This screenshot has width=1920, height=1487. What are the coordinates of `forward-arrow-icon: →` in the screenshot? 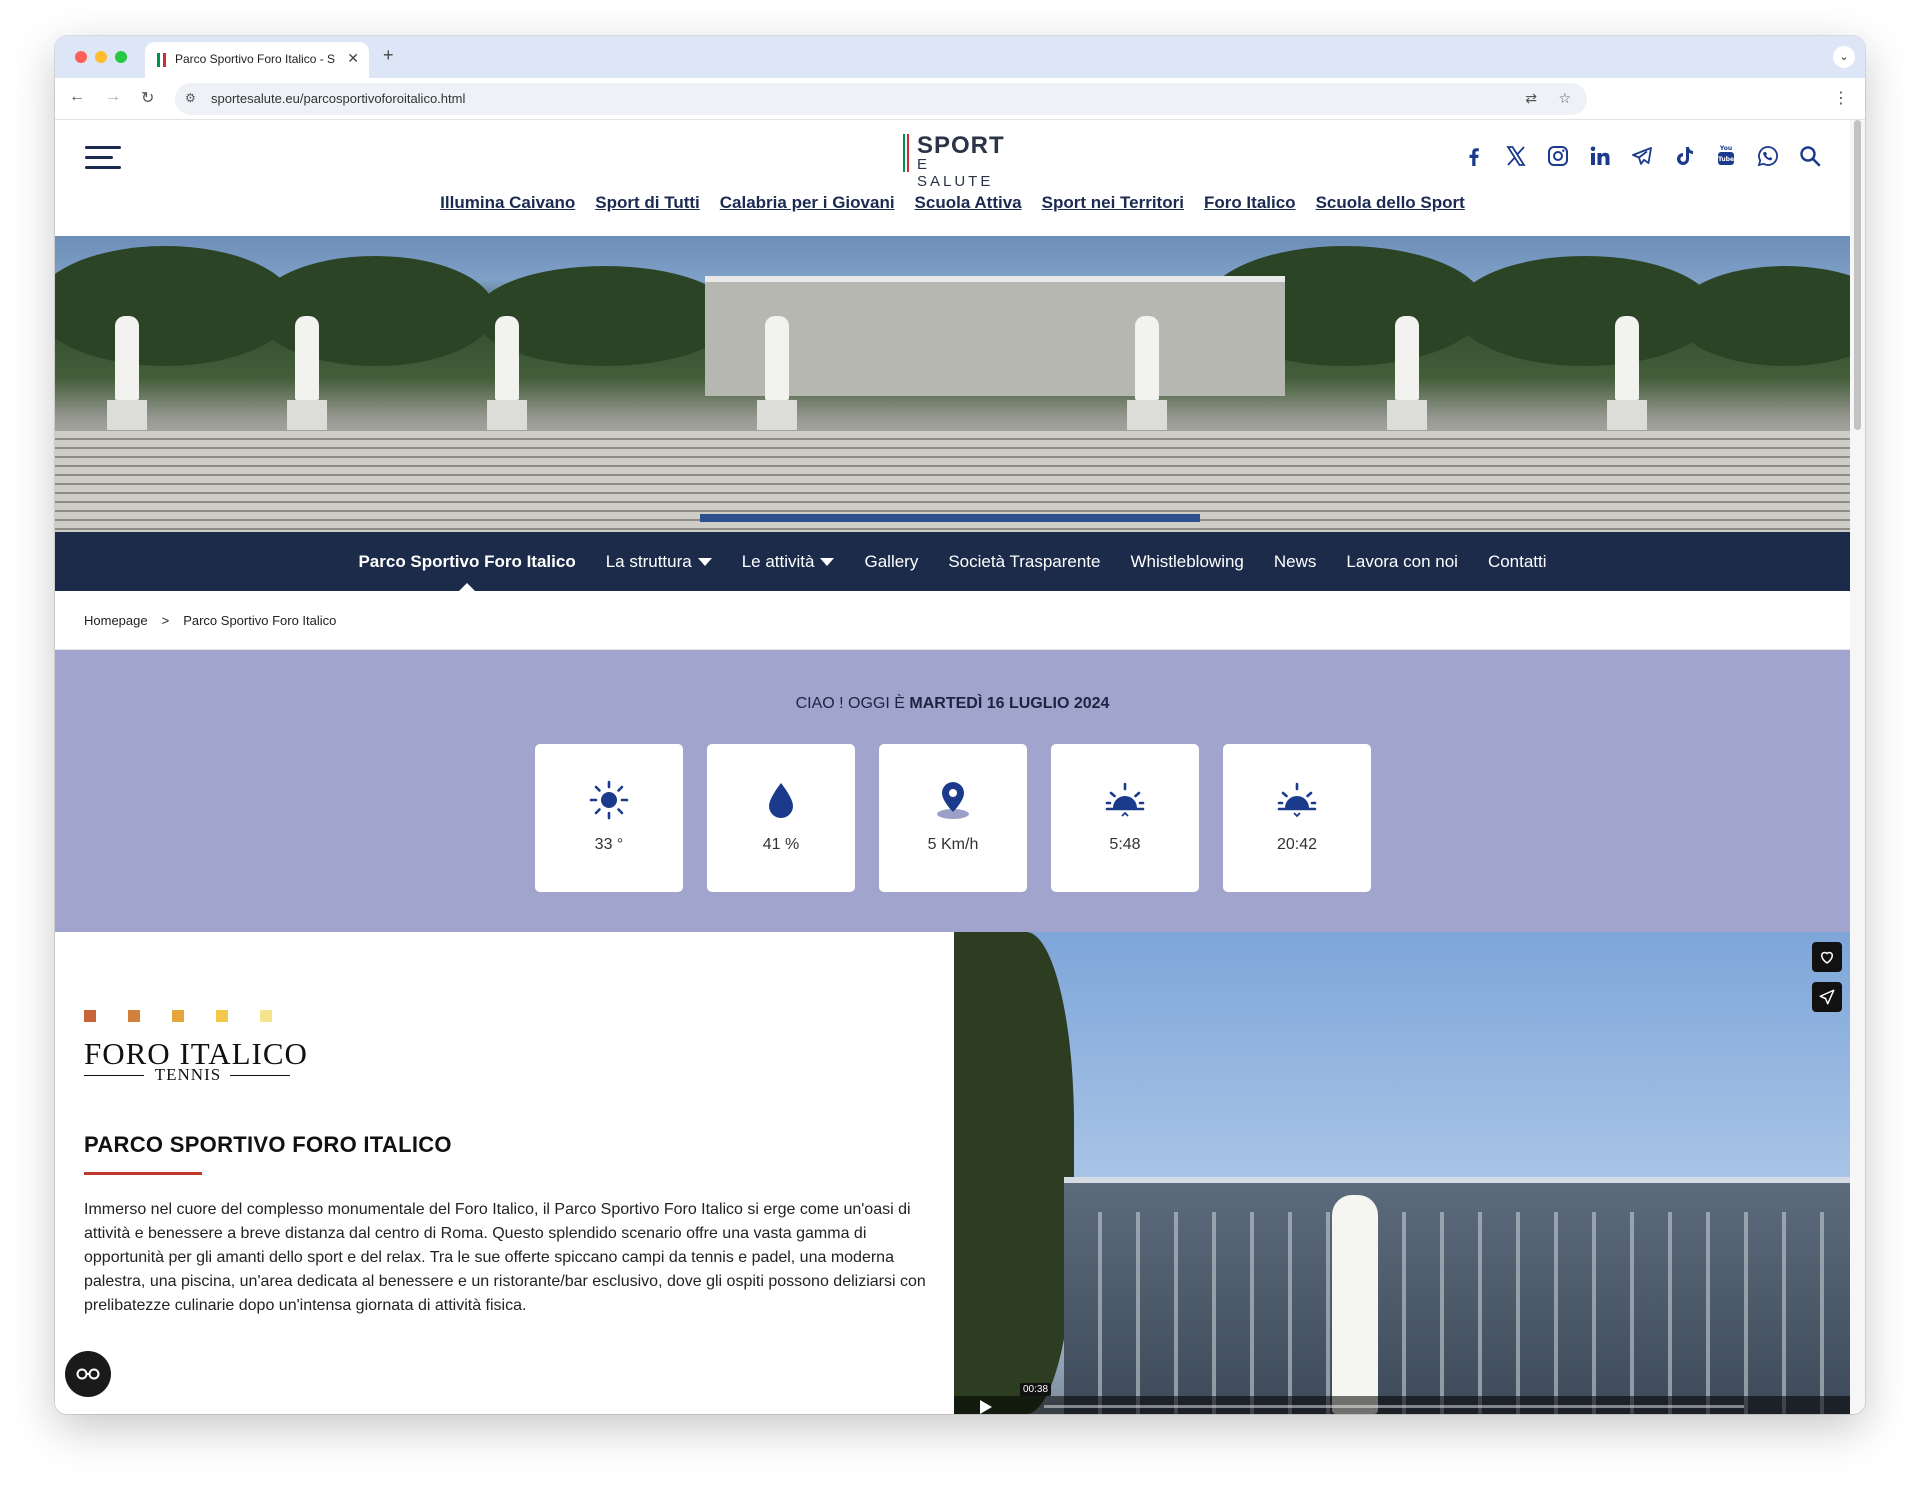 It's located at (113, 97).